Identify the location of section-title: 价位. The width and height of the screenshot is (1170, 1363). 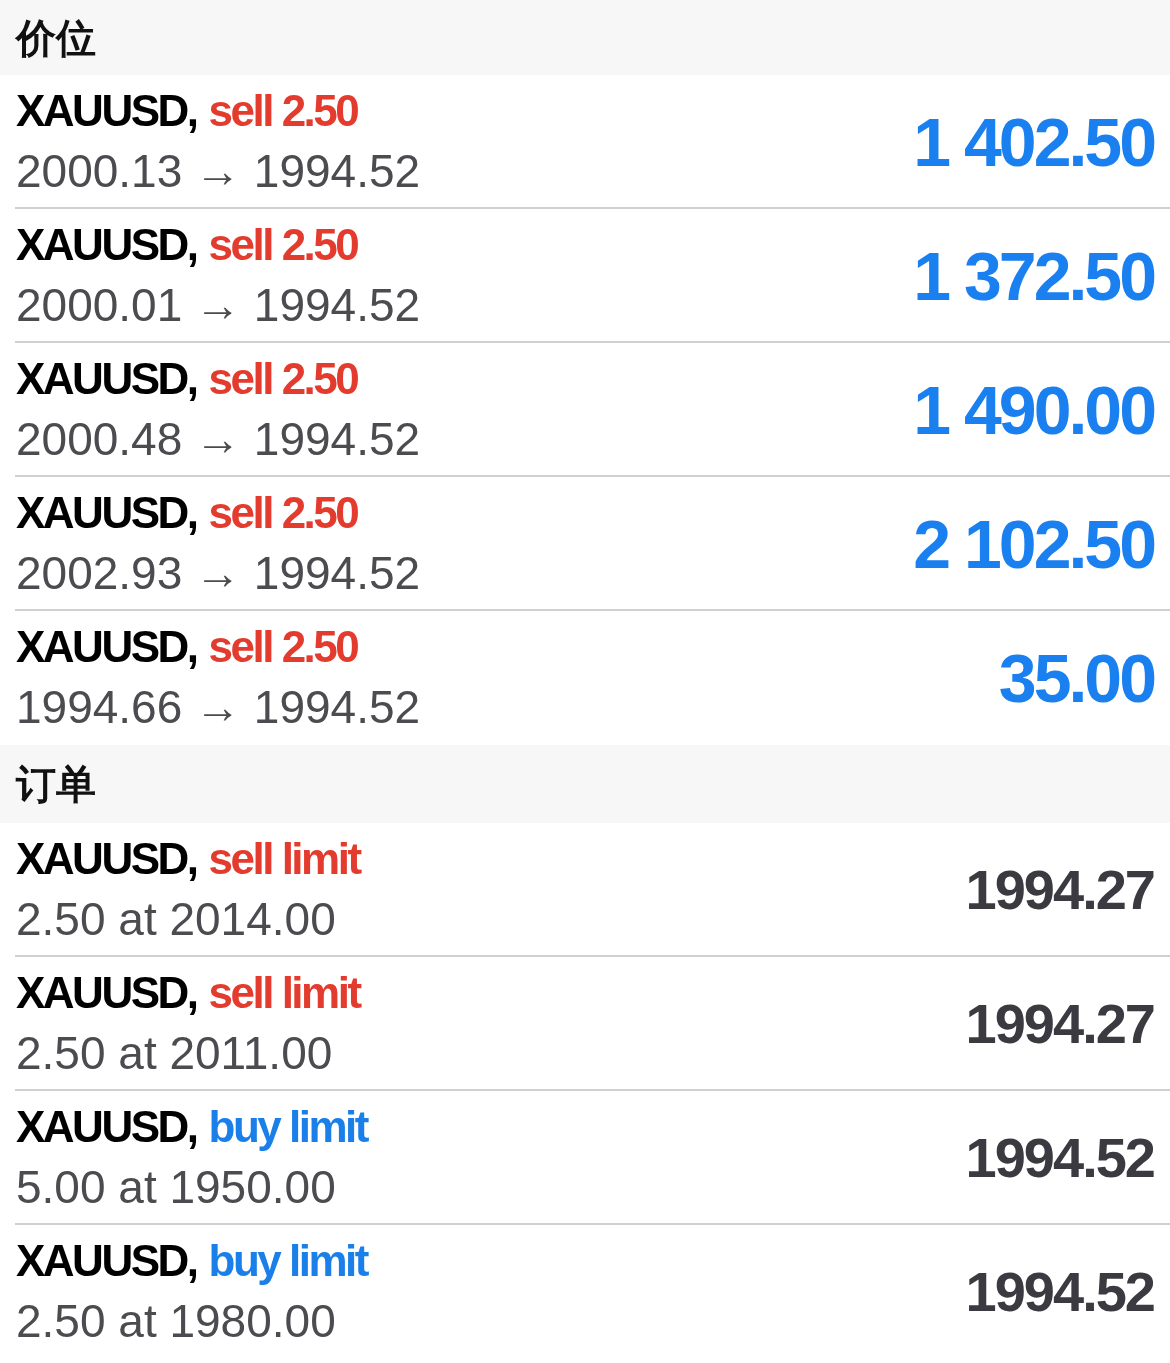
(56, 37).